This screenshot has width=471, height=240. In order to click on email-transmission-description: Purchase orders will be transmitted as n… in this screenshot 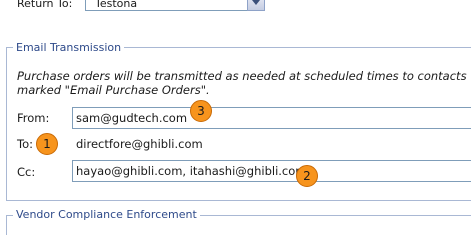, I will do `click(242, 83)`.